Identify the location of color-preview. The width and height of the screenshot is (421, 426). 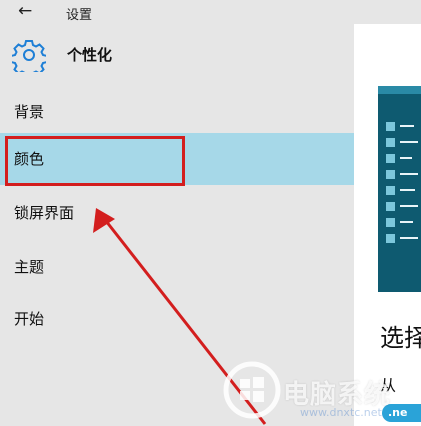
(399, 189).